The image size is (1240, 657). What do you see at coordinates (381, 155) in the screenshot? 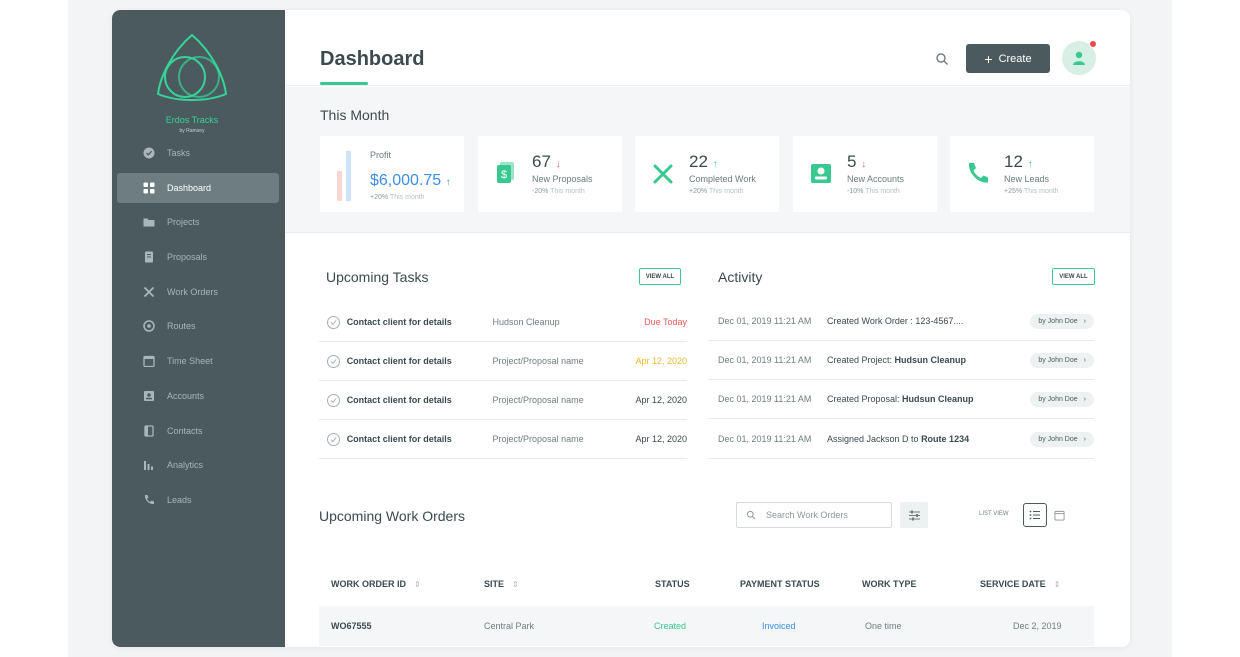
I see `card-label: Profit` at bounding box center [381, 155].